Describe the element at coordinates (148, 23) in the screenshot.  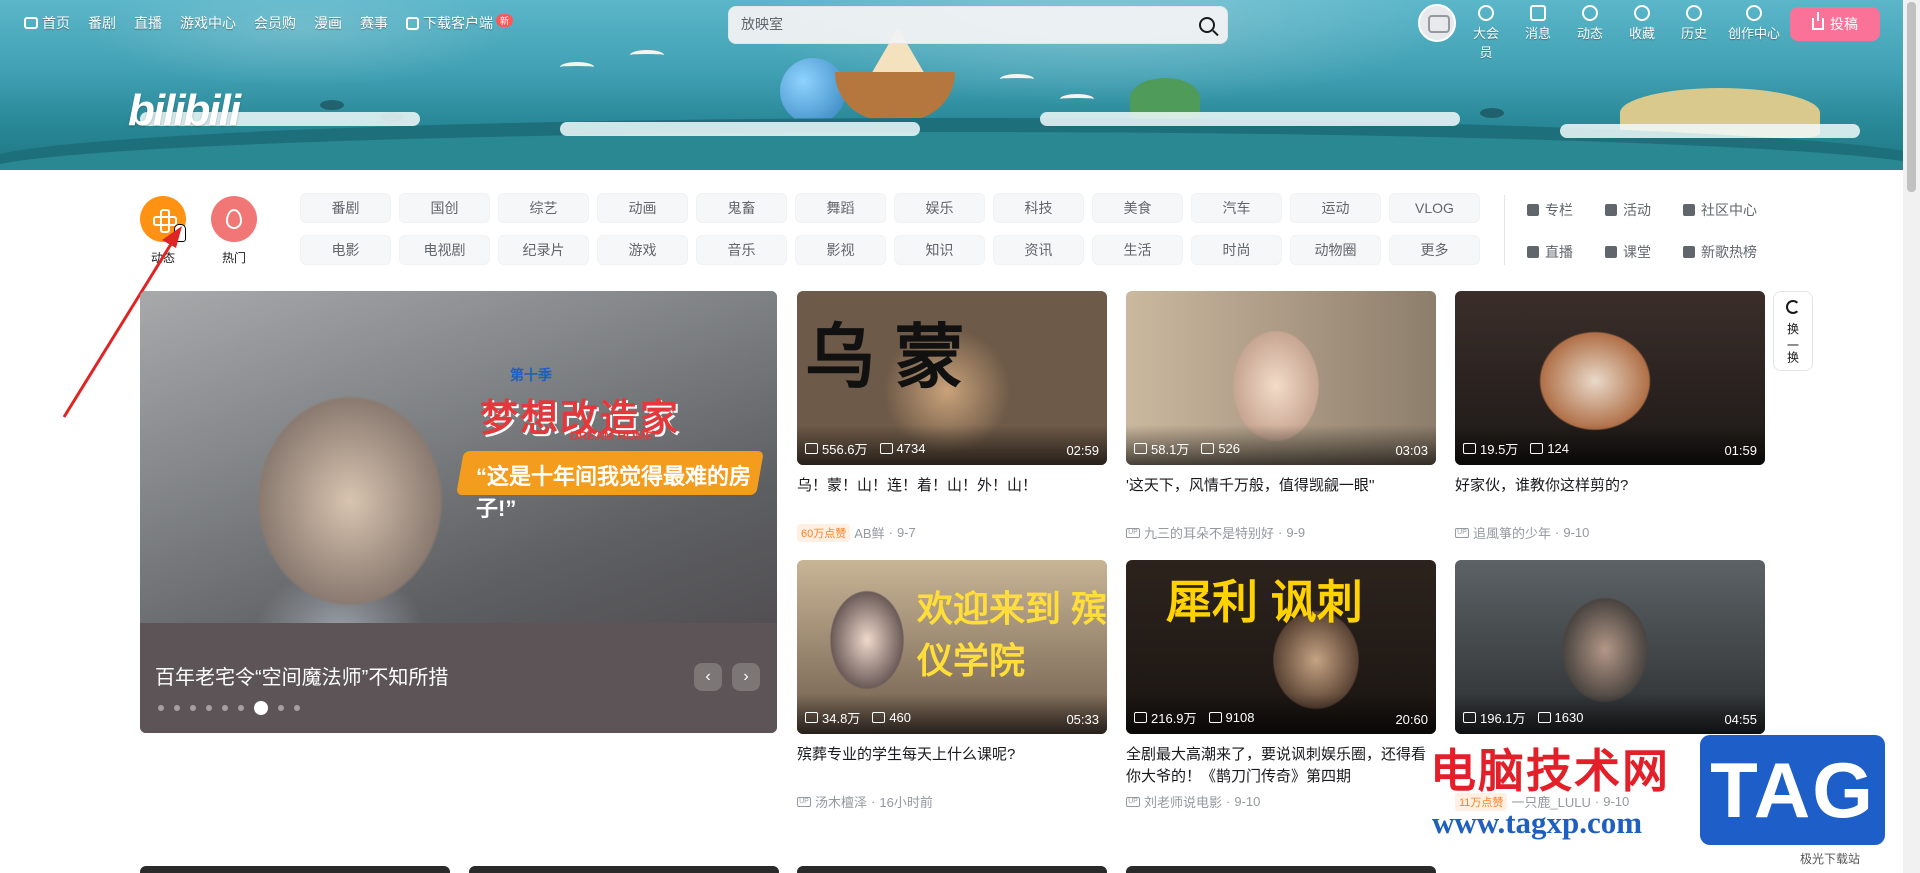
I see `nav-live: 直播` at that location.